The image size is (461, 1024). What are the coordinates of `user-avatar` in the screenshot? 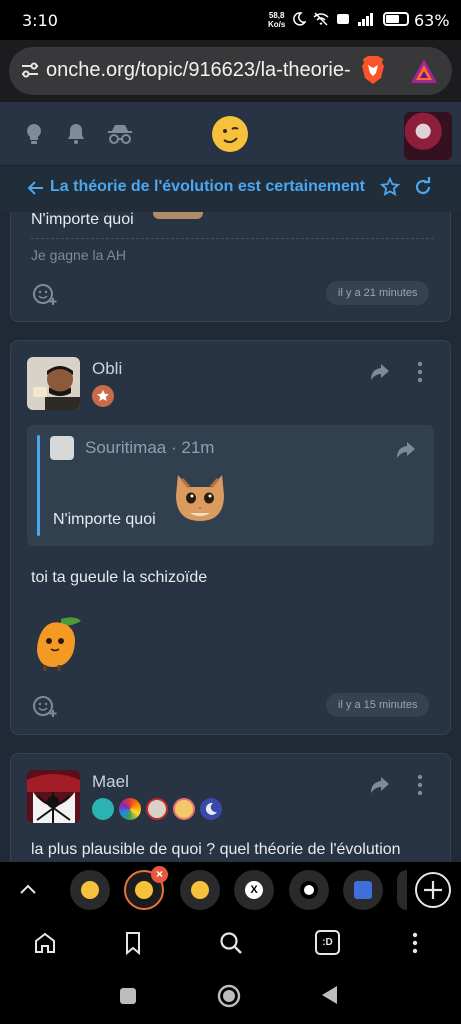 It's located at (428, 136).